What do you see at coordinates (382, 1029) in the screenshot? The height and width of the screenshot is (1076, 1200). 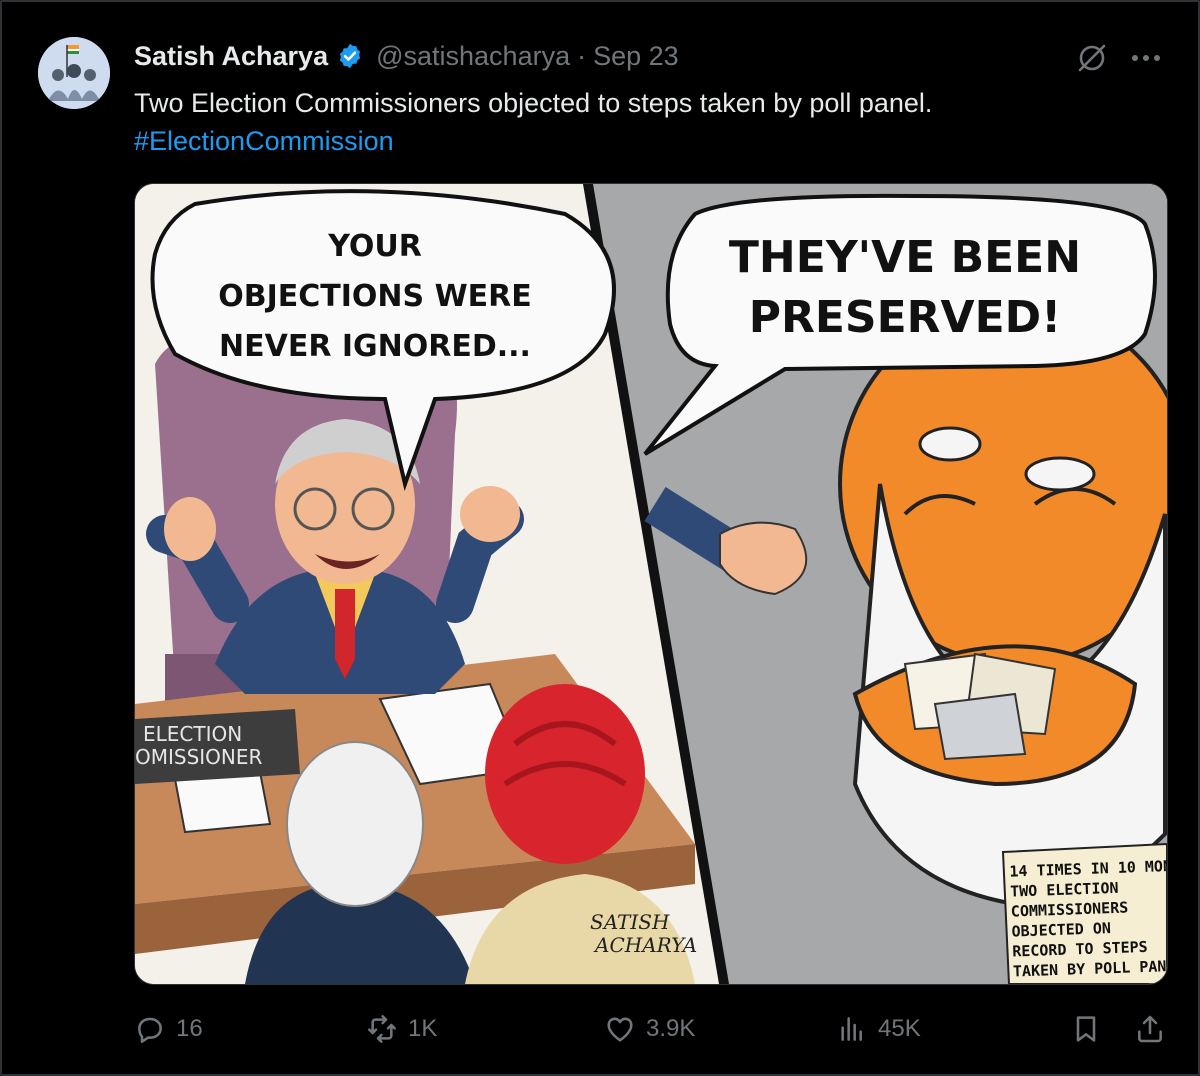 I see `repost-icon` at bounding box center [382, 1029].